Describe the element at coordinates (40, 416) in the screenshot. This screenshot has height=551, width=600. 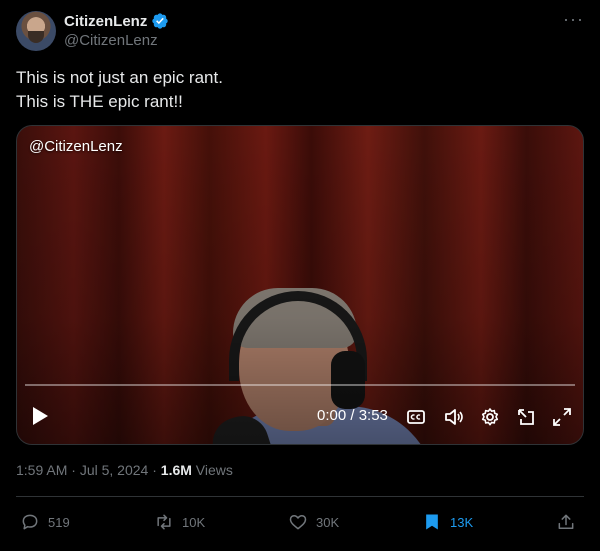
I see `play-icon` at that location.